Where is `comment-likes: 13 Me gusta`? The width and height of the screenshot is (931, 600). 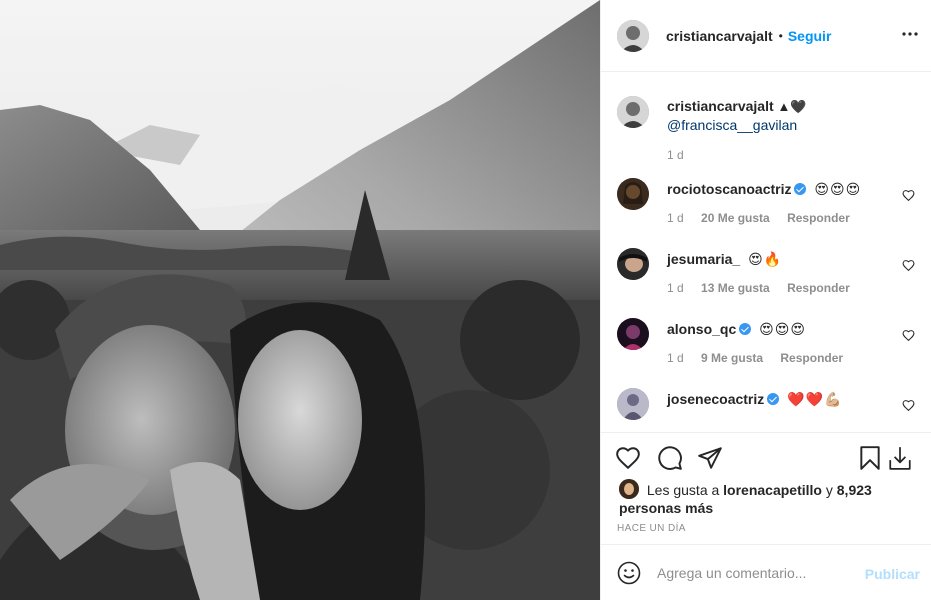
comment-likes: 13 Me gusta is located at coordinates (735, 288).